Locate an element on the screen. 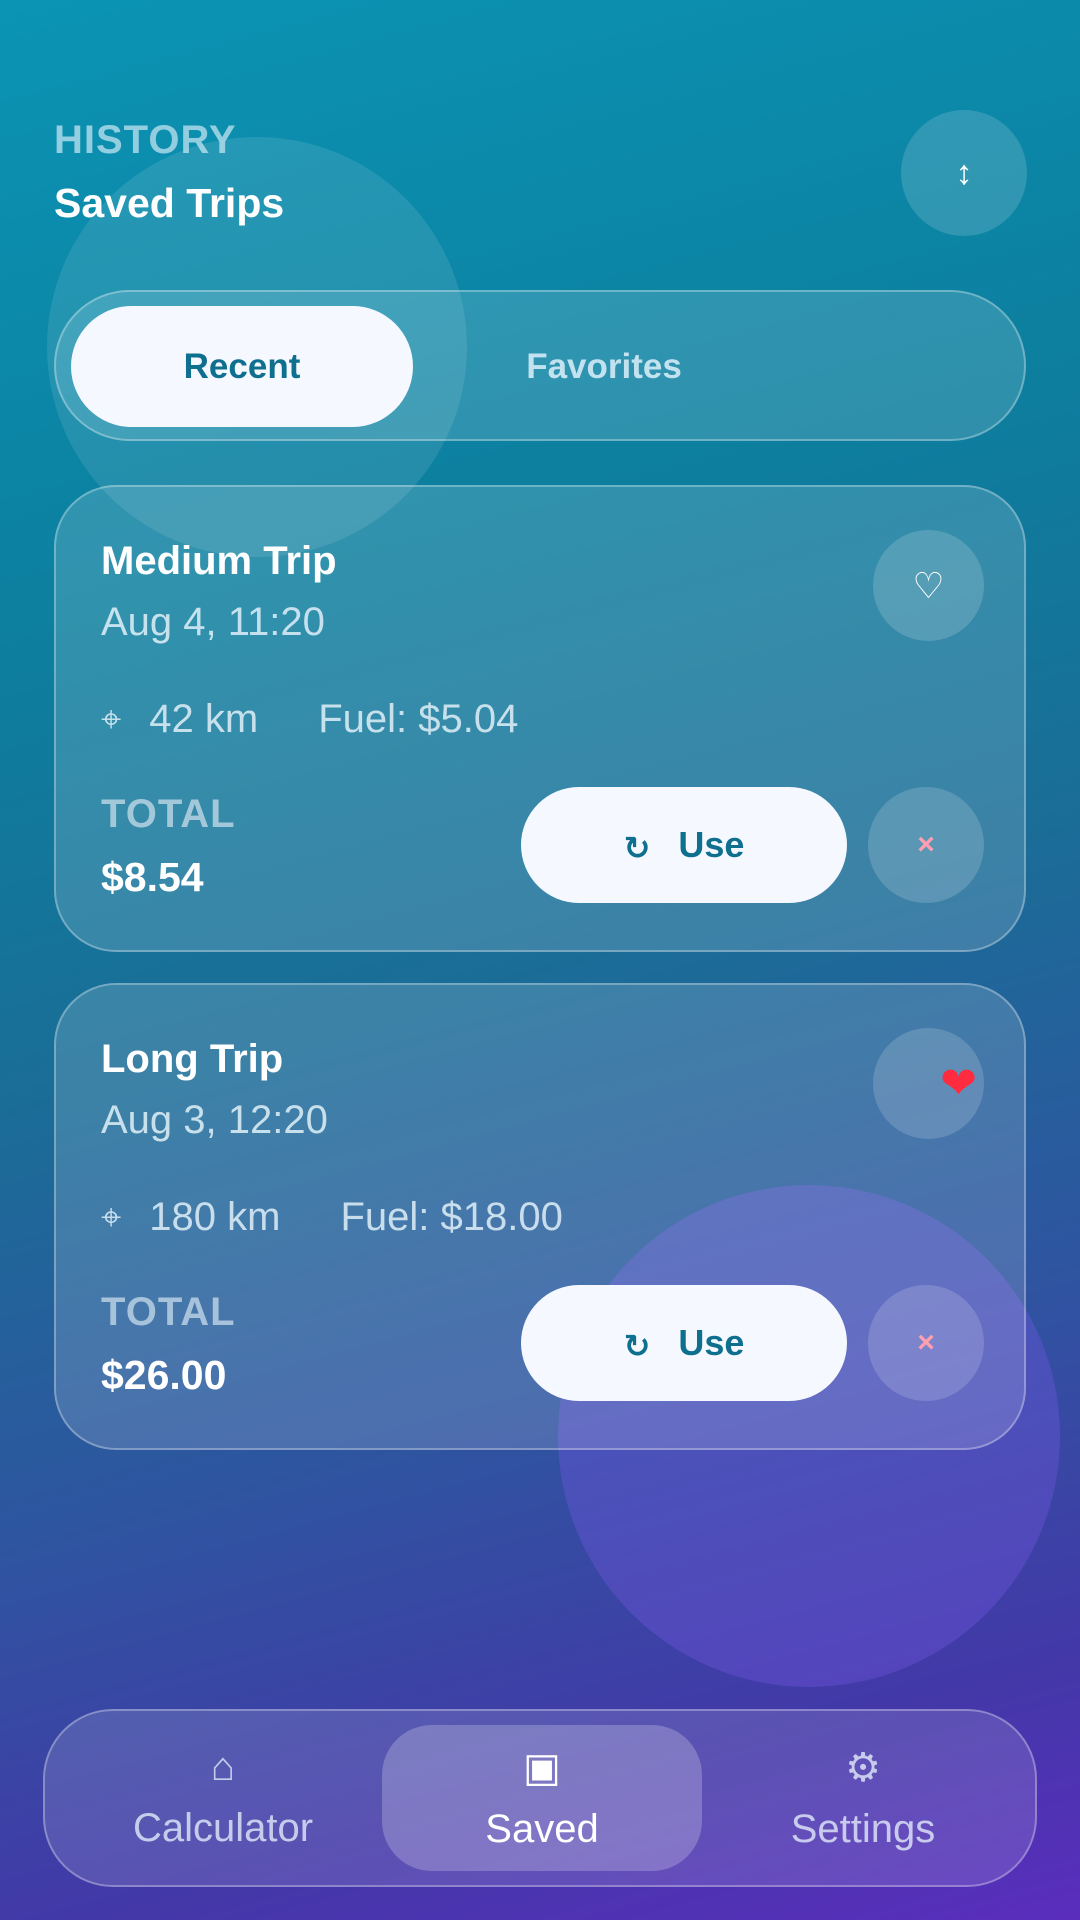 This screenshot has height=1920, width=1080. bottom-nav: ⌂ Calculator ▣ Saved ⚙ Settings is located at coordinates (540, 1798).